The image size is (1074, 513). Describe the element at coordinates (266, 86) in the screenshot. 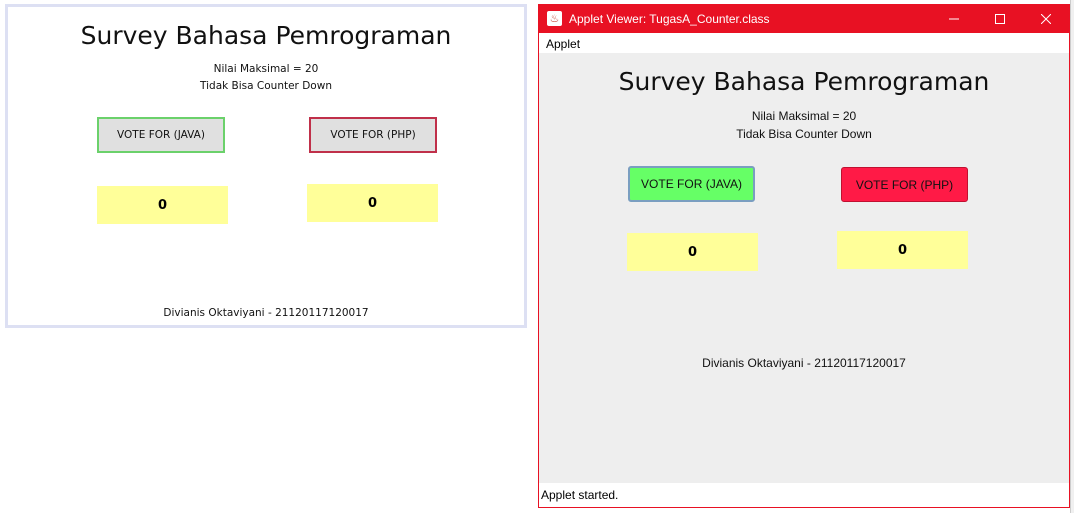

I see `preview-no-countdown-label: Tidak Bisa Counter Down` at that location.